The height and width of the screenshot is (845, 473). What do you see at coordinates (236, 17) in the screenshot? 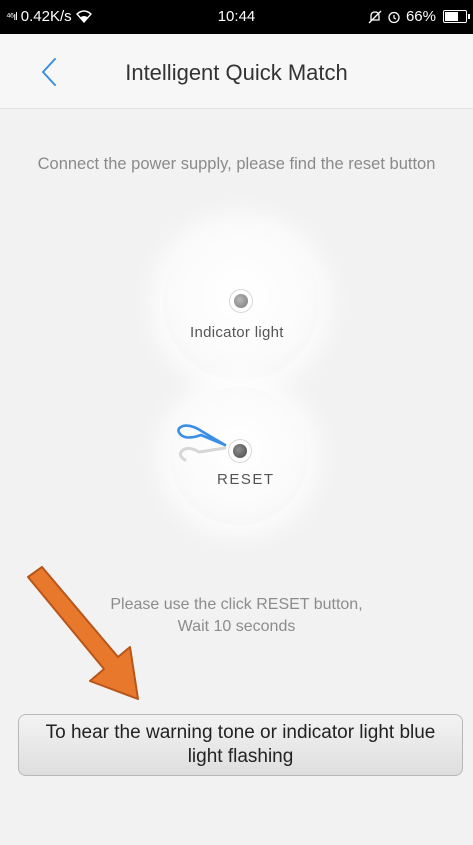
I see `status-bar: ⁴⁶ıl 0.42K/s 10:44 66%` at bounding box center [236, 17].